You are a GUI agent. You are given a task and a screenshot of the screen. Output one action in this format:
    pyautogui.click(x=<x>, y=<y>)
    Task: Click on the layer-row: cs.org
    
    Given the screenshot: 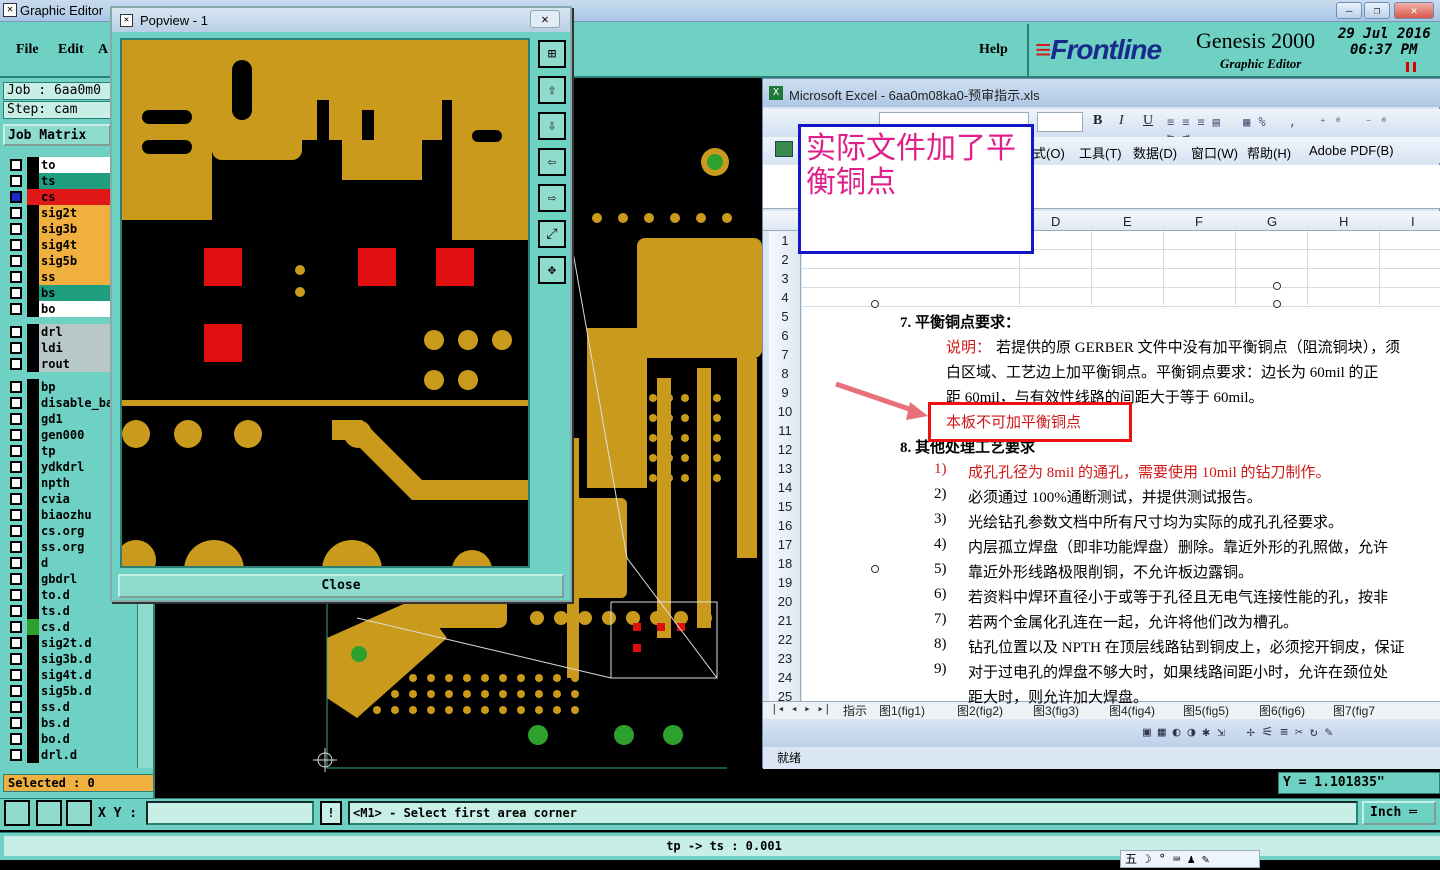 What is the action you would take?
    pyautogui.click(x=64, y=531)
    